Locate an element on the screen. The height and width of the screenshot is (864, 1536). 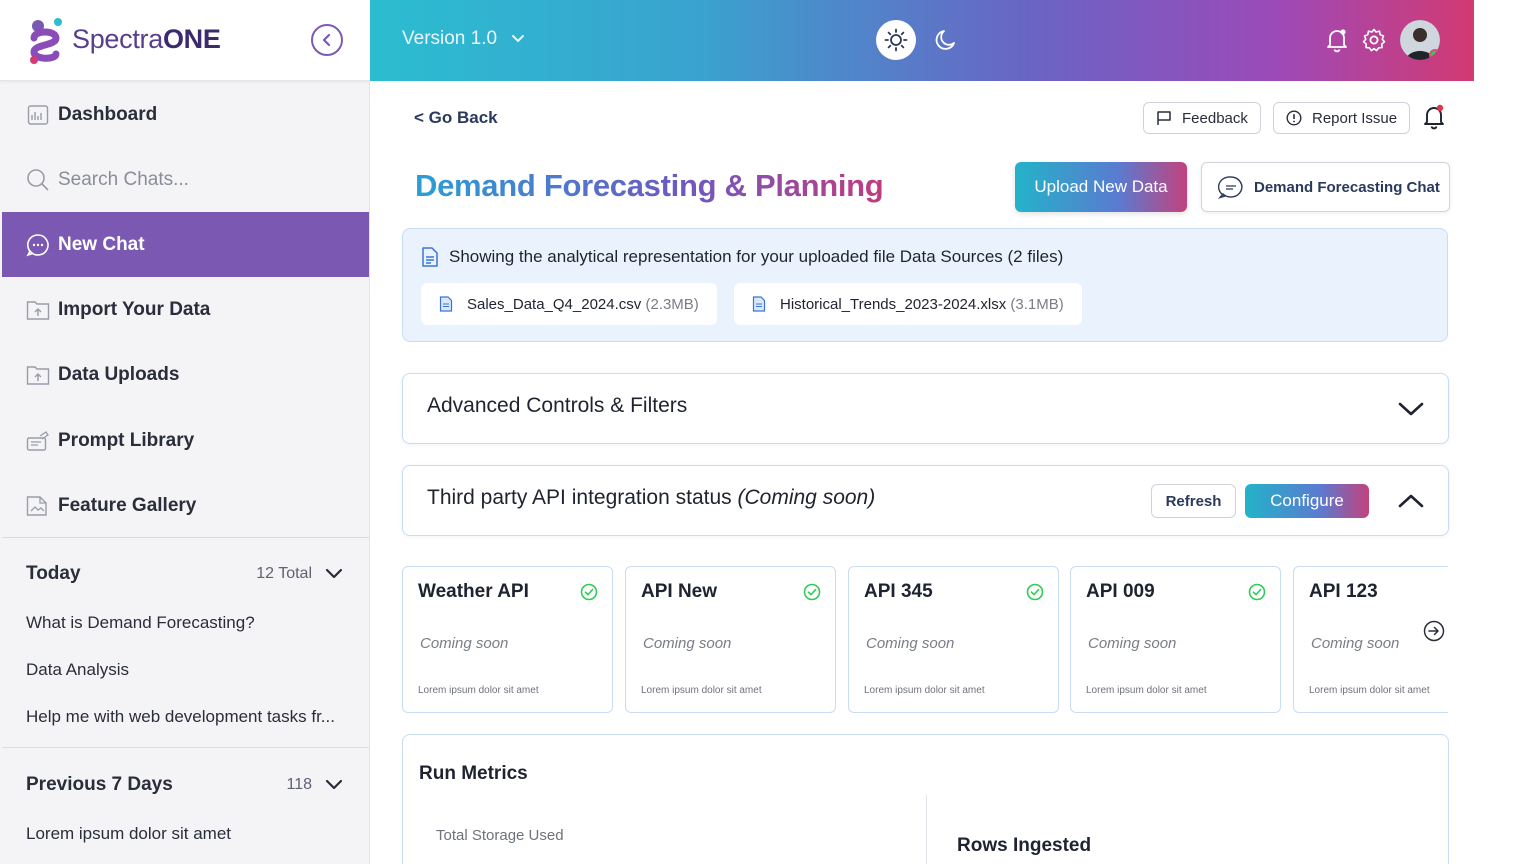
file-icon is located at coordinates (446, 304).